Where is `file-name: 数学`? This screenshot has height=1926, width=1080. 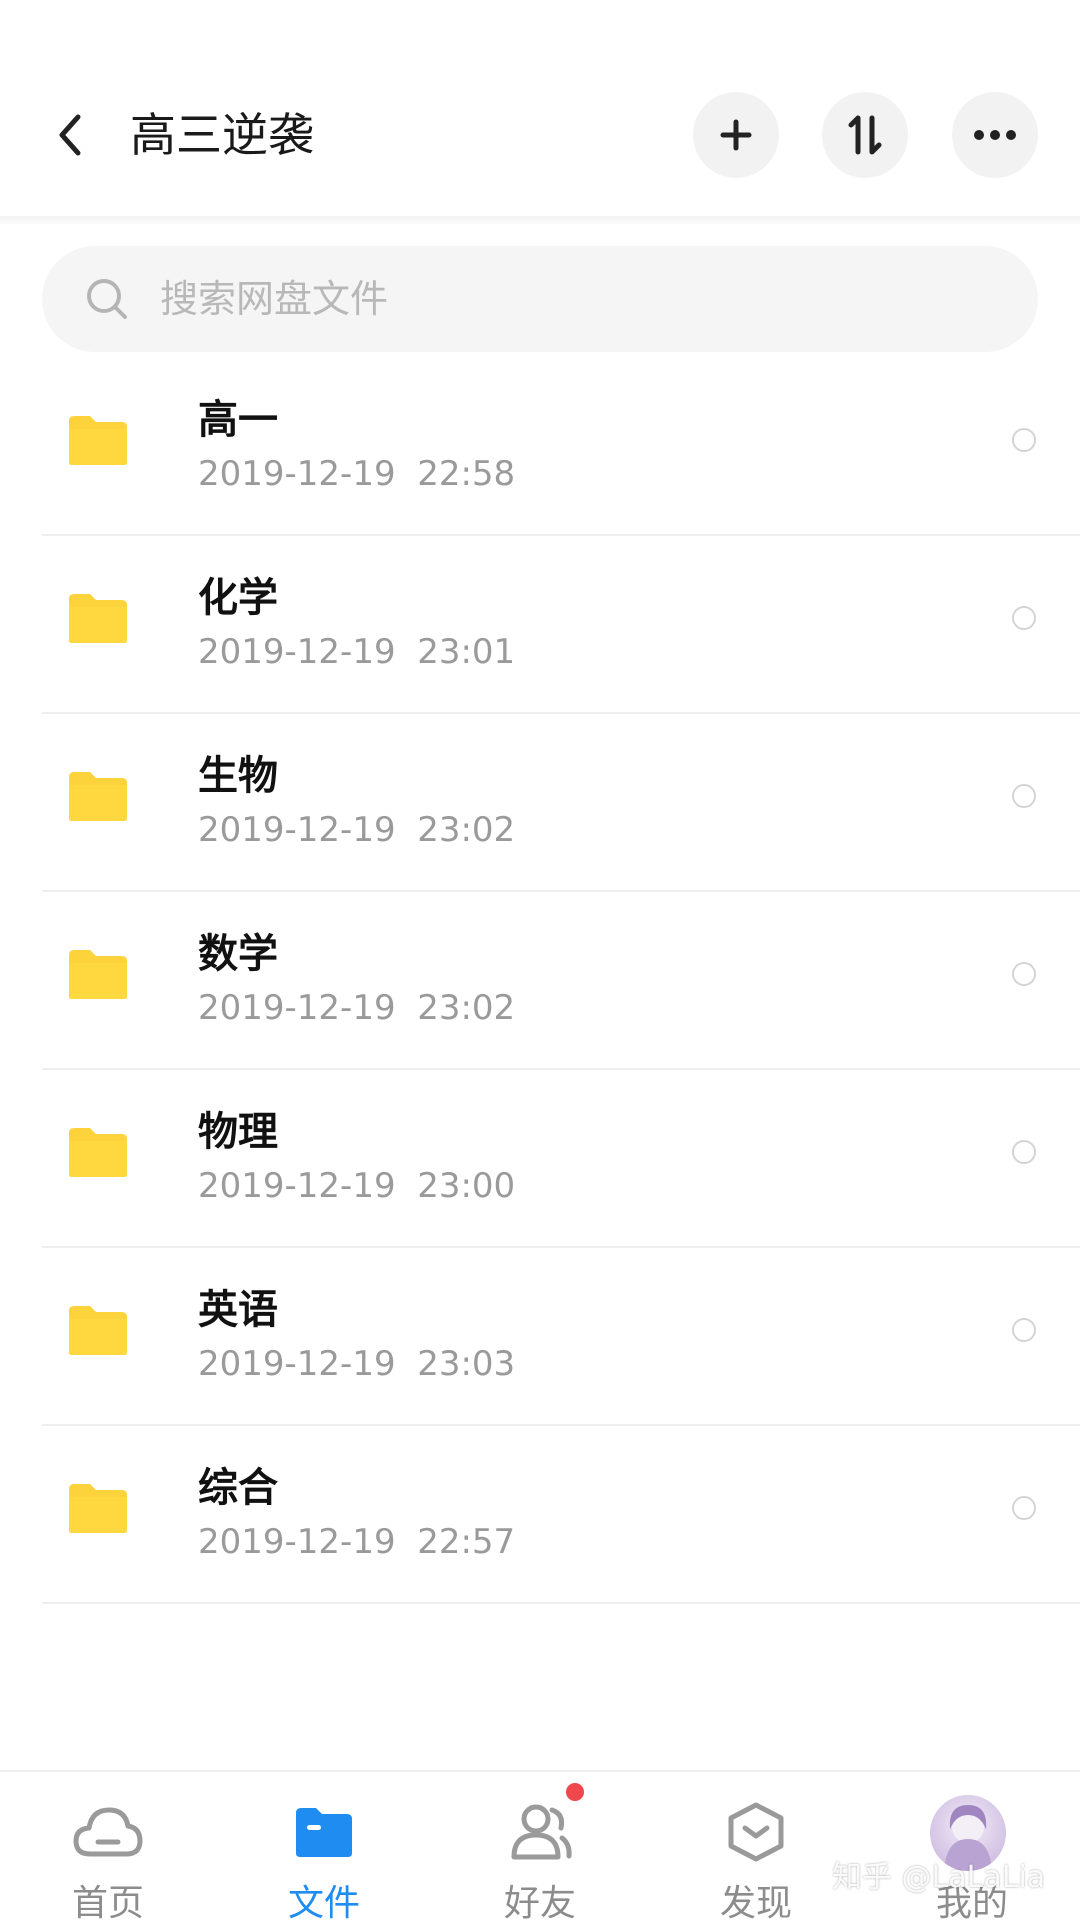 file-name: 数学 is located at coordinates (238, 954).